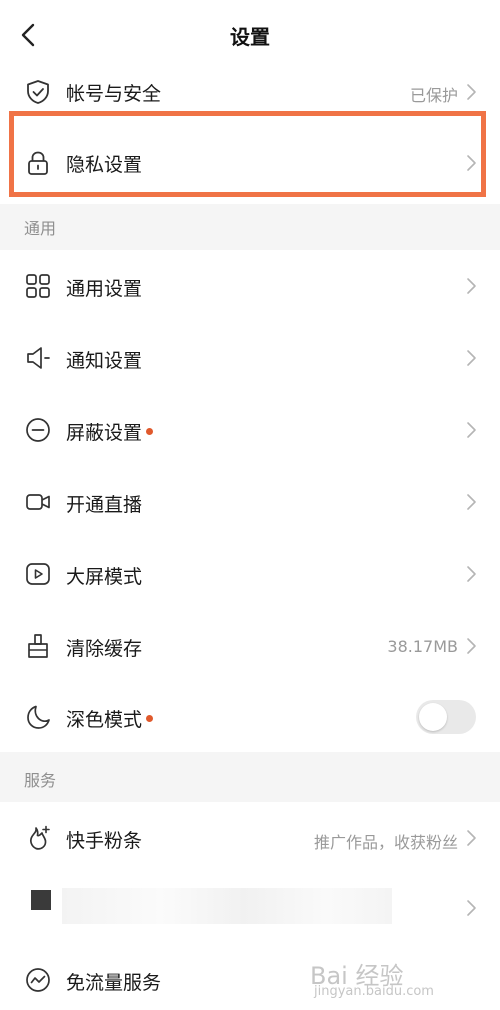 Image resolution: width=500 pixels, height=1010 pixels. I want to click on baidu-watermark: Bai 经验 jingyan.baidu.com, so click(393, 978).